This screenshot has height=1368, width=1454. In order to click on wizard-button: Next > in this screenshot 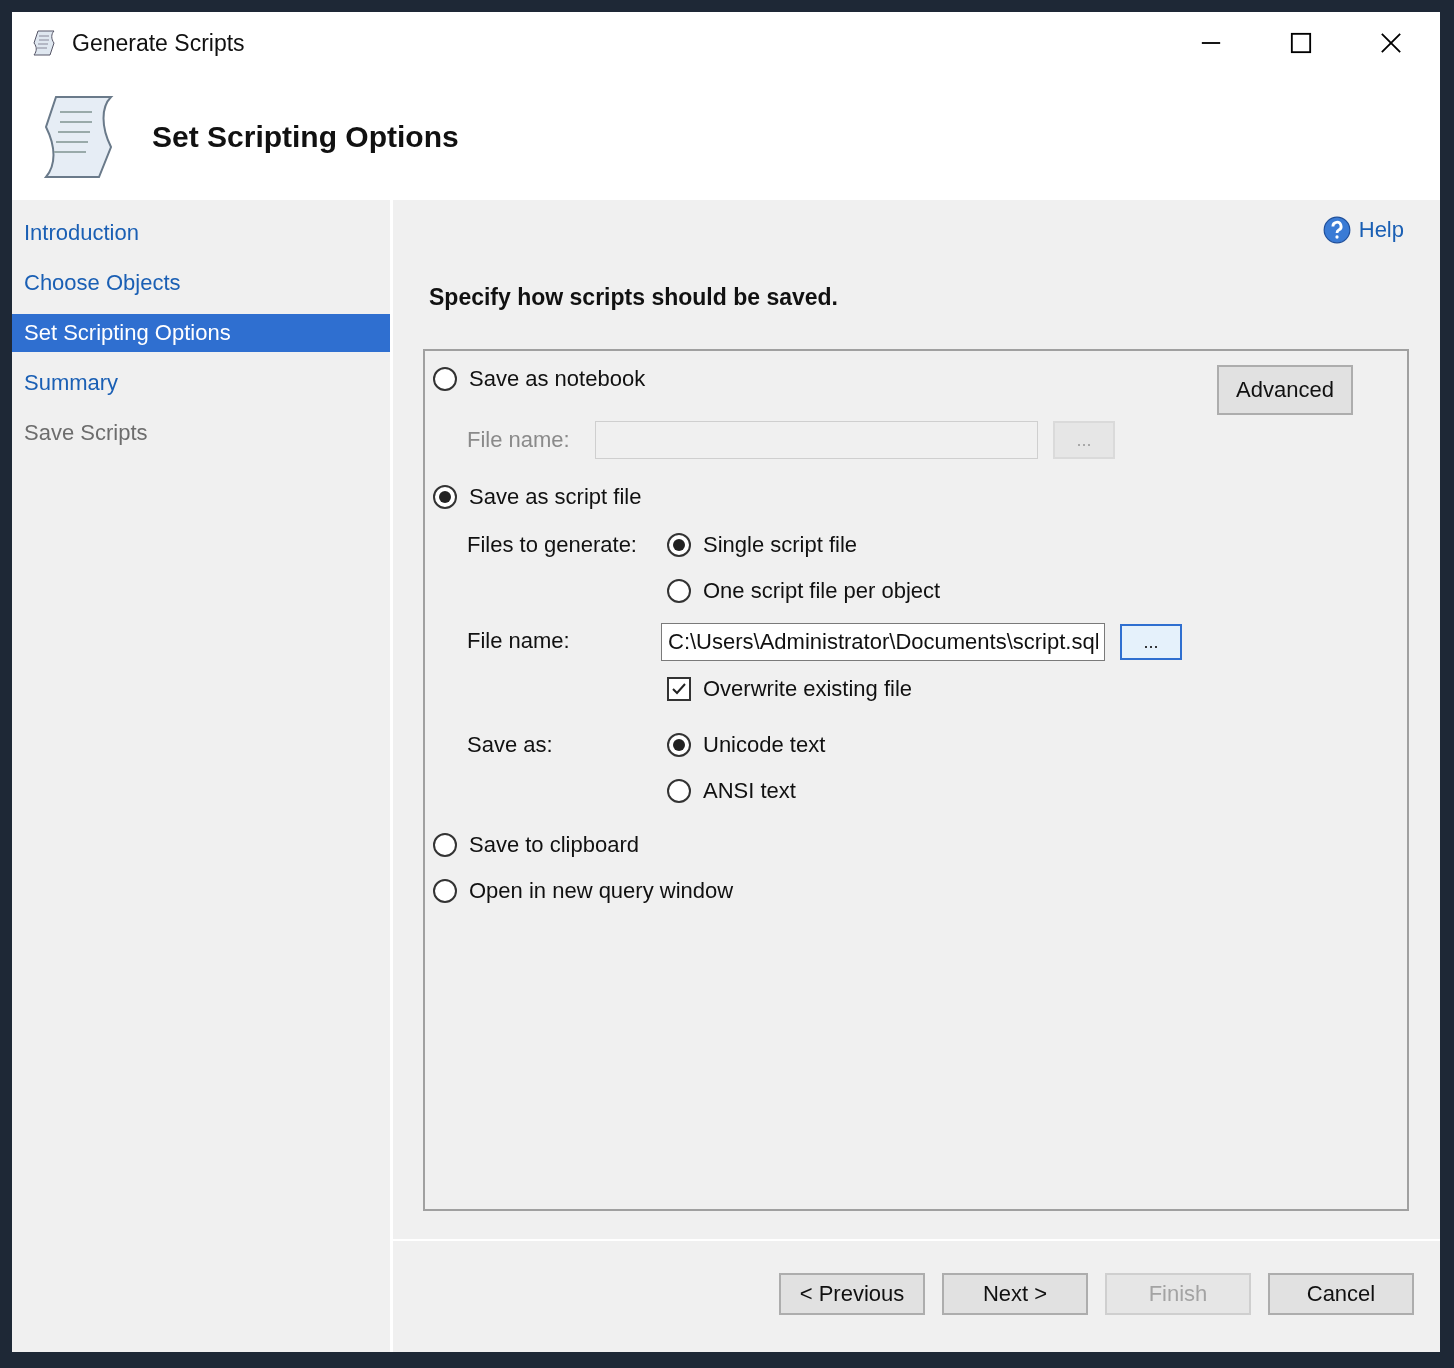, I will do `click(1015, 1294)`.